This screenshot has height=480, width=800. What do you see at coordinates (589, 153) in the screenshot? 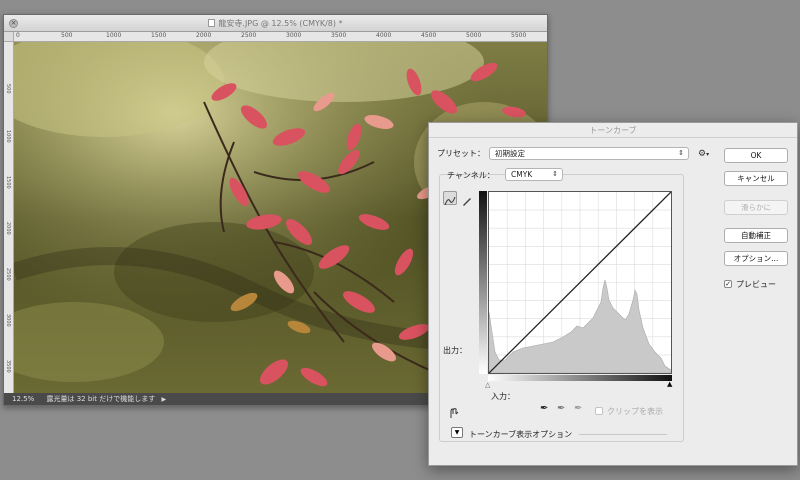
I see `preset-select: 初期設定 ⇕` at bounding box center [589, 153].